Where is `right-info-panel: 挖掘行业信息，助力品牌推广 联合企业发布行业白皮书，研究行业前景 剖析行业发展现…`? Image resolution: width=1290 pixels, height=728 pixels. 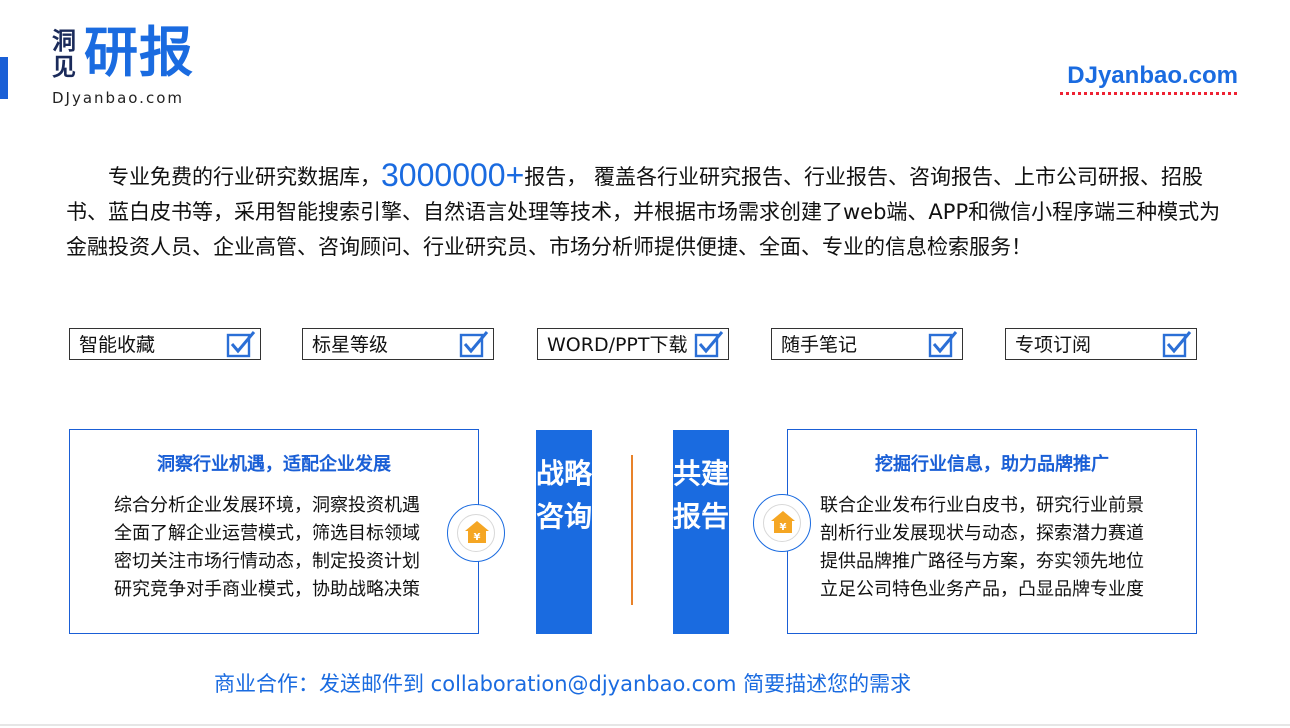
right-info-panel: 挖掘行业信息，助力品牌推广 联合企业发布行业白皮书，研究行业前景 剖析行业发展现… is located at coordinates (992, 531).